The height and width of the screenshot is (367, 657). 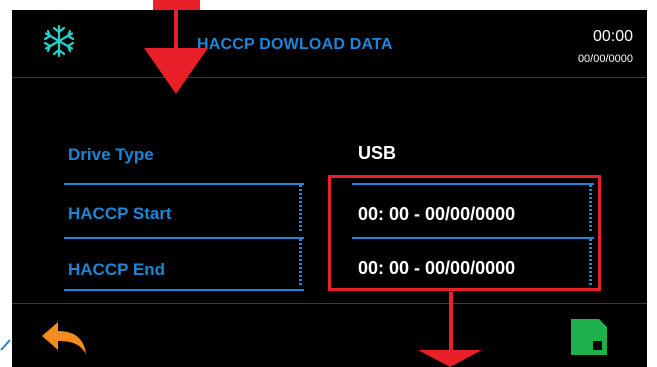 What do you see at coordinates (589, 337) in the screenshot?
I see `floppy-save-icon` at bounding box center [589, 337].